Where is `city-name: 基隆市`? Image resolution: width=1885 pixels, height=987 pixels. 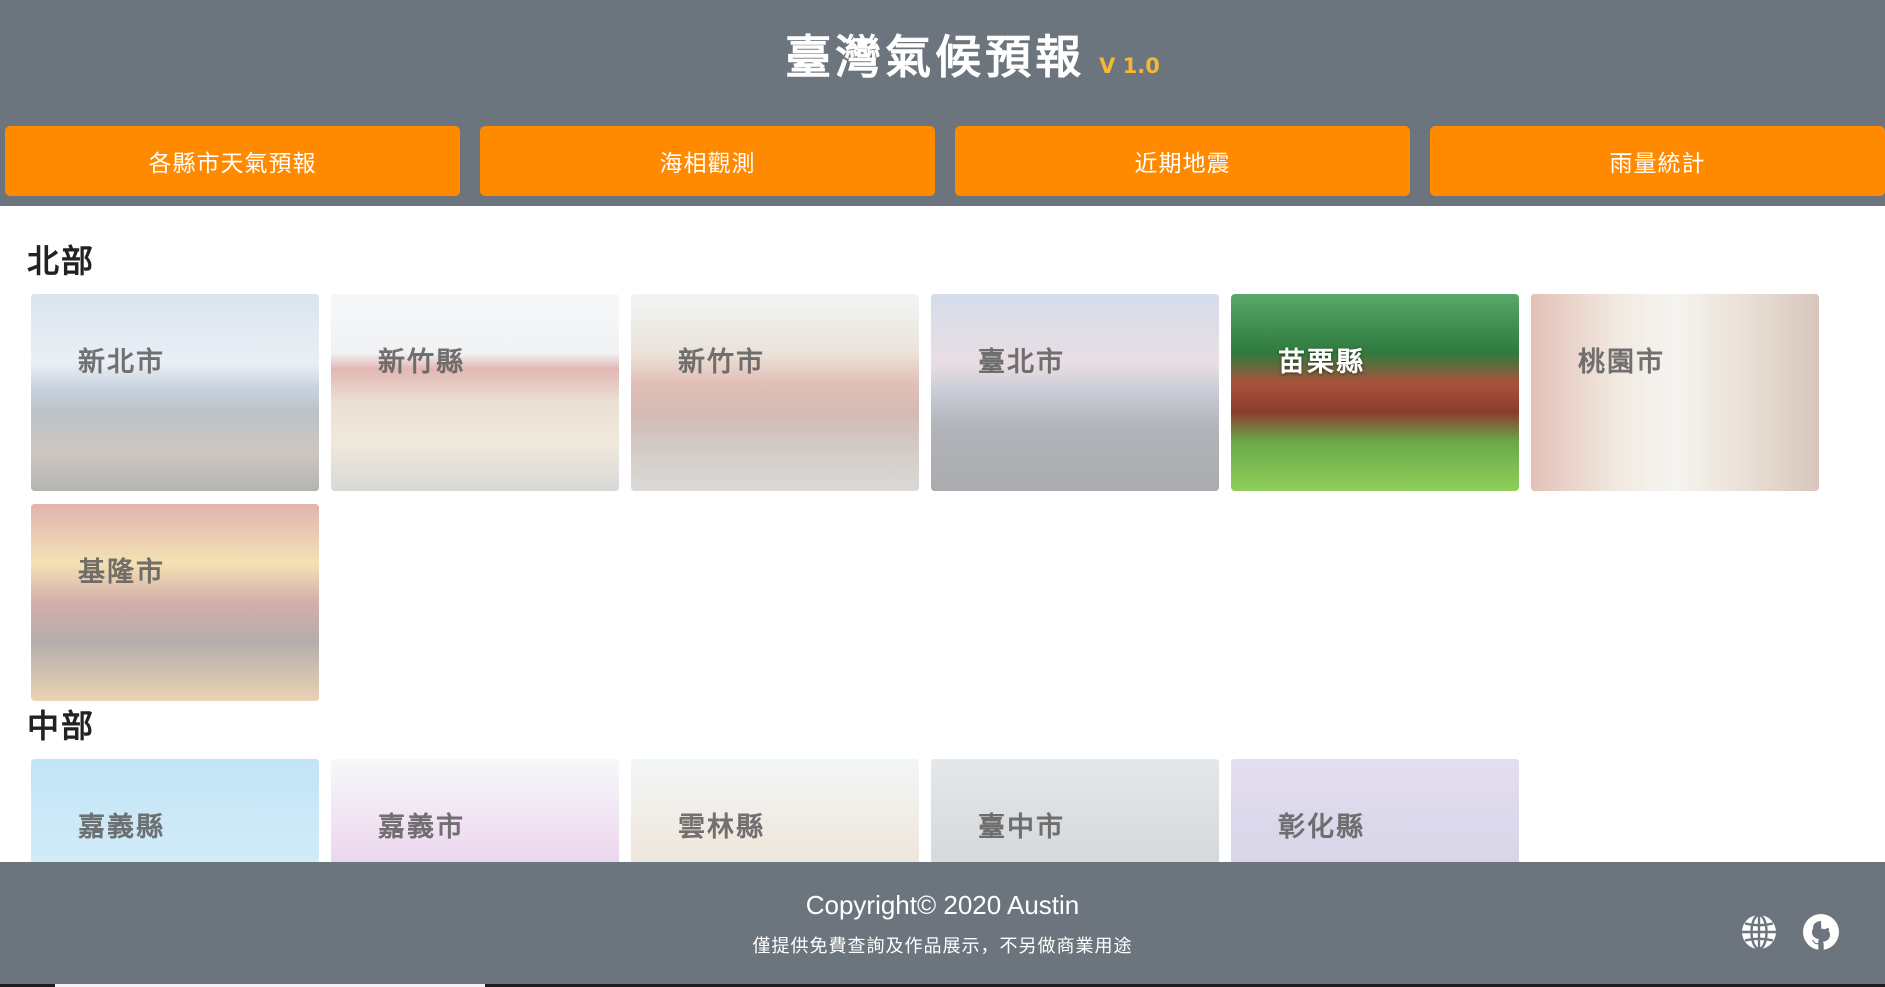 city-name: 基隆市 is located at coordinates (121, 572).